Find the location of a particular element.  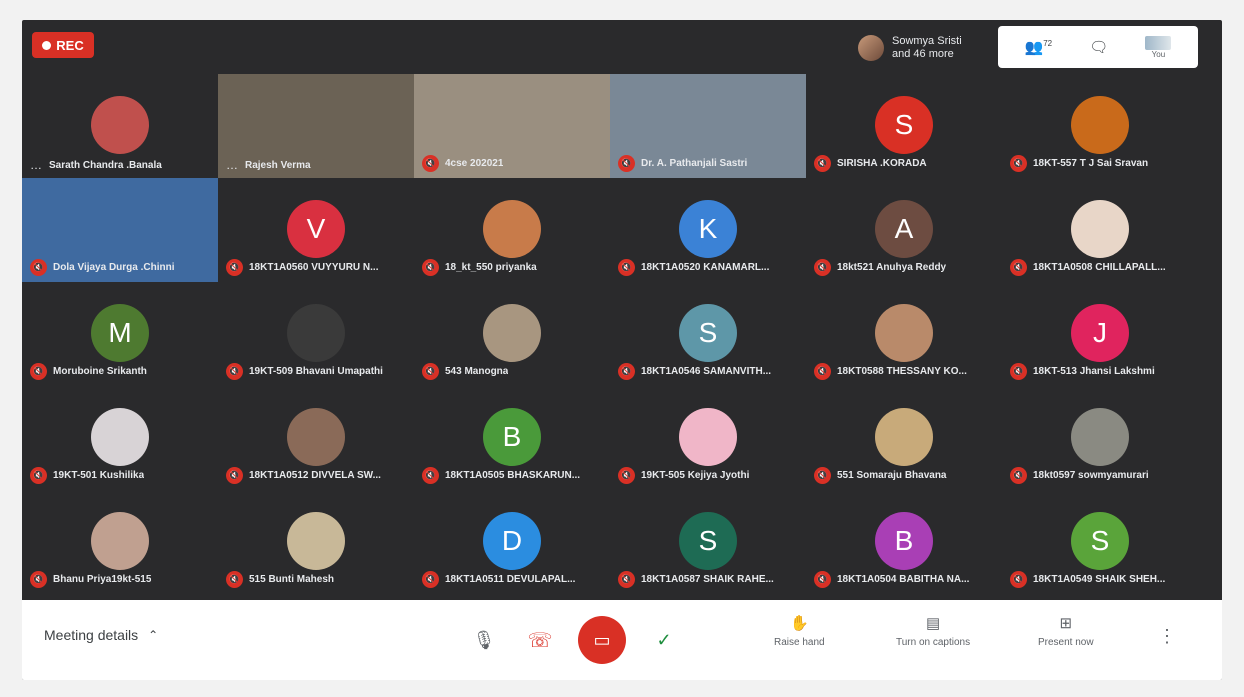

participant-tile: 🔇 Dr. A. Pathanjali Sastri is located at coordinates (708, 126).